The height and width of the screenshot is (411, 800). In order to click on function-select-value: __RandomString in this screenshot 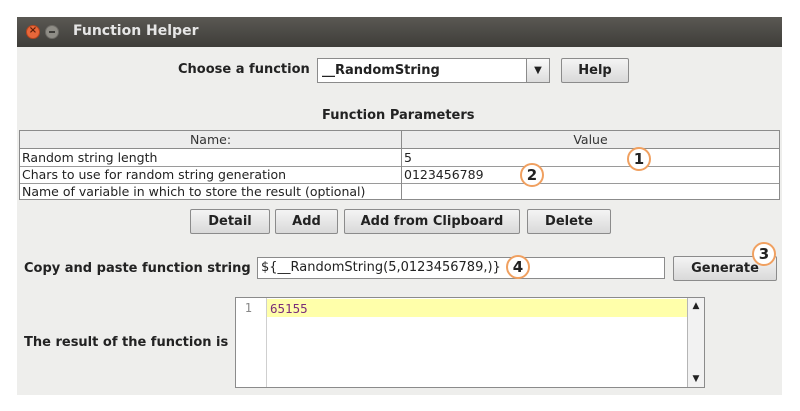, I will do `click(381, 70)`.